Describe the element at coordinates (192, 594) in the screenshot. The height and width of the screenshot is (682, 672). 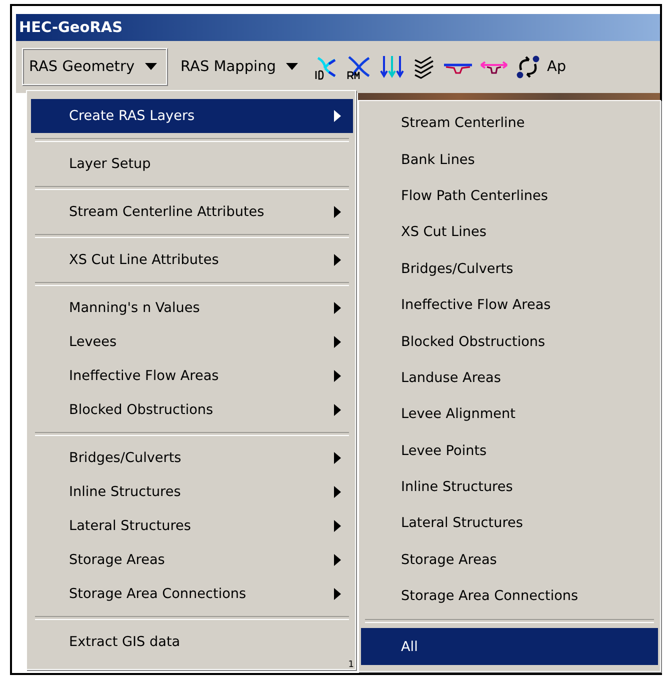
I see `menu-item: Storage Area Connections` at that location.